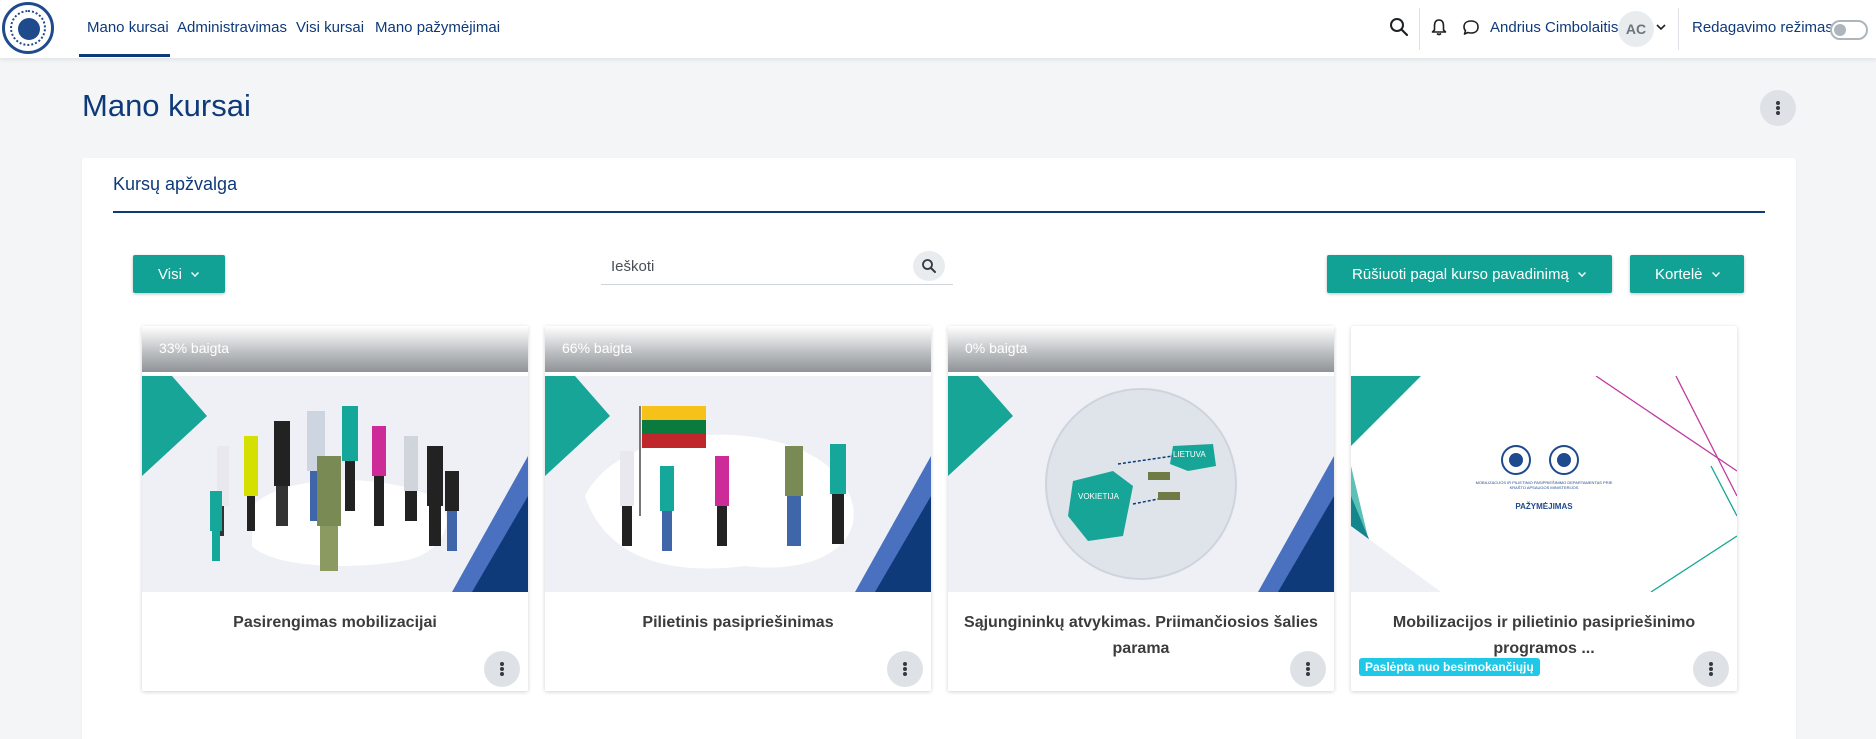  I want to click on block-title: Kursų apžvalga, so click(175, 184).